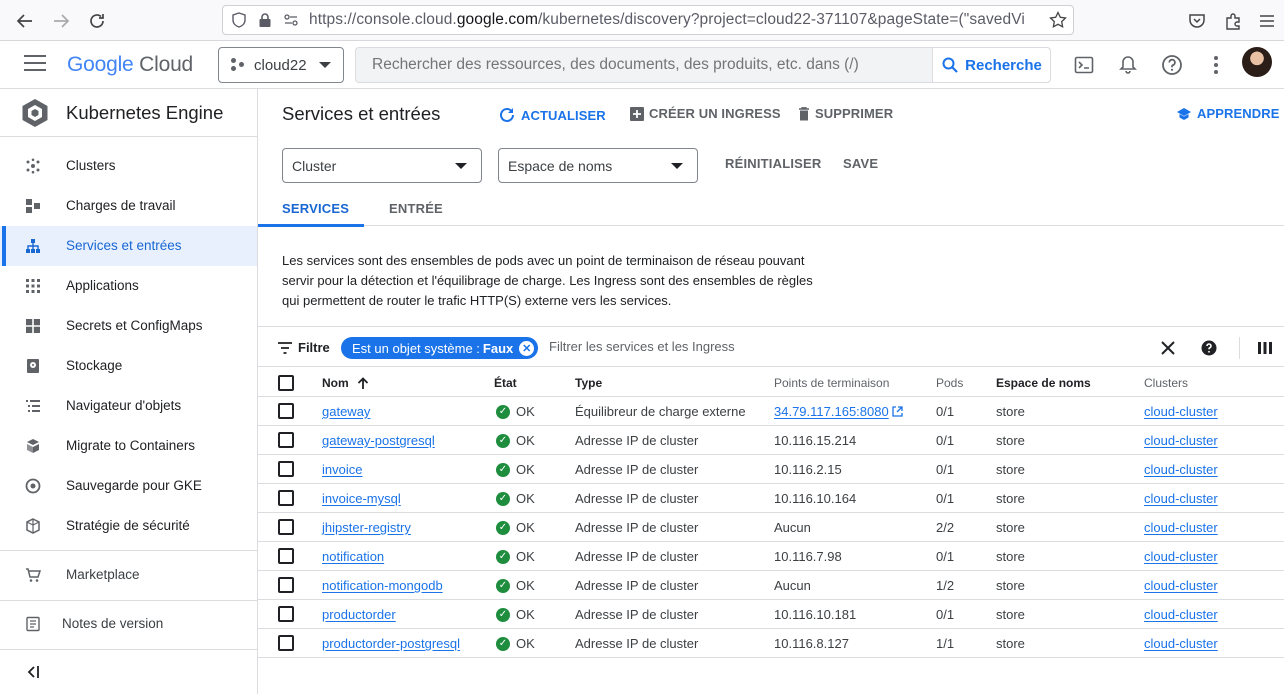  What do you see at coordinates (391, 643) in the screenshot?
I see `service-name-link: productorder-postgresql` at bounding box center [391, 643].